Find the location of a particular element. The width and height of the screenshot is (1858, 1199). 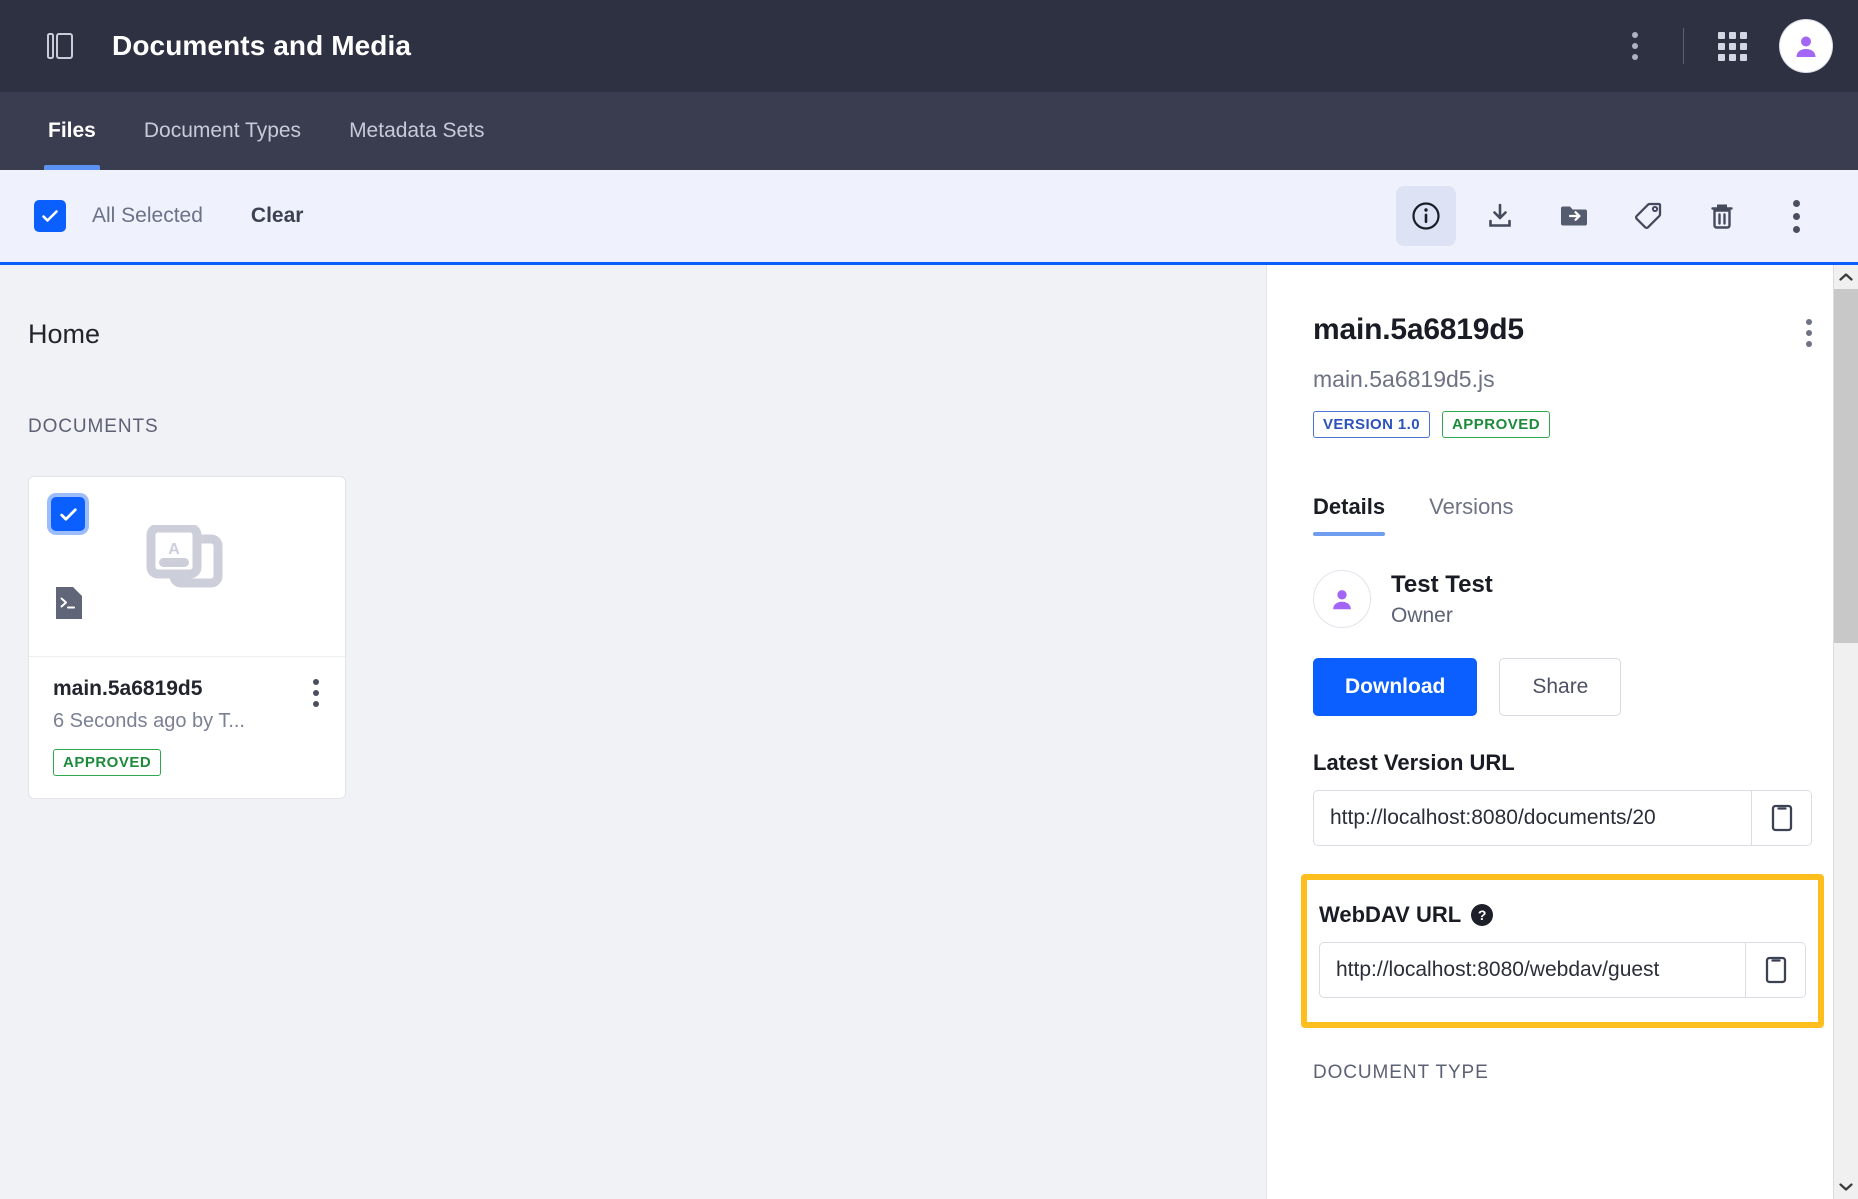

latest-version-url-group is located at coordinates (1562, 818).